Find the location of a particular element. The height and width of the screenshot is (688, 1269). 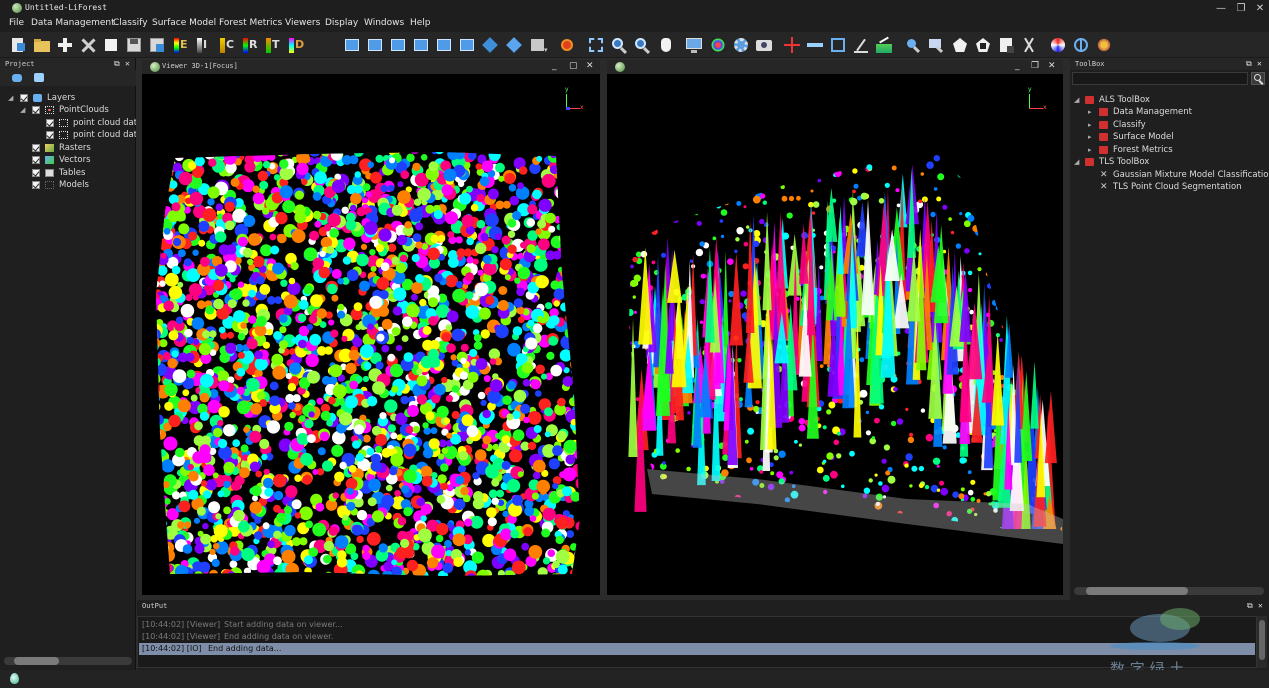

zoom-out-icon is located at coordinates (642, 45).